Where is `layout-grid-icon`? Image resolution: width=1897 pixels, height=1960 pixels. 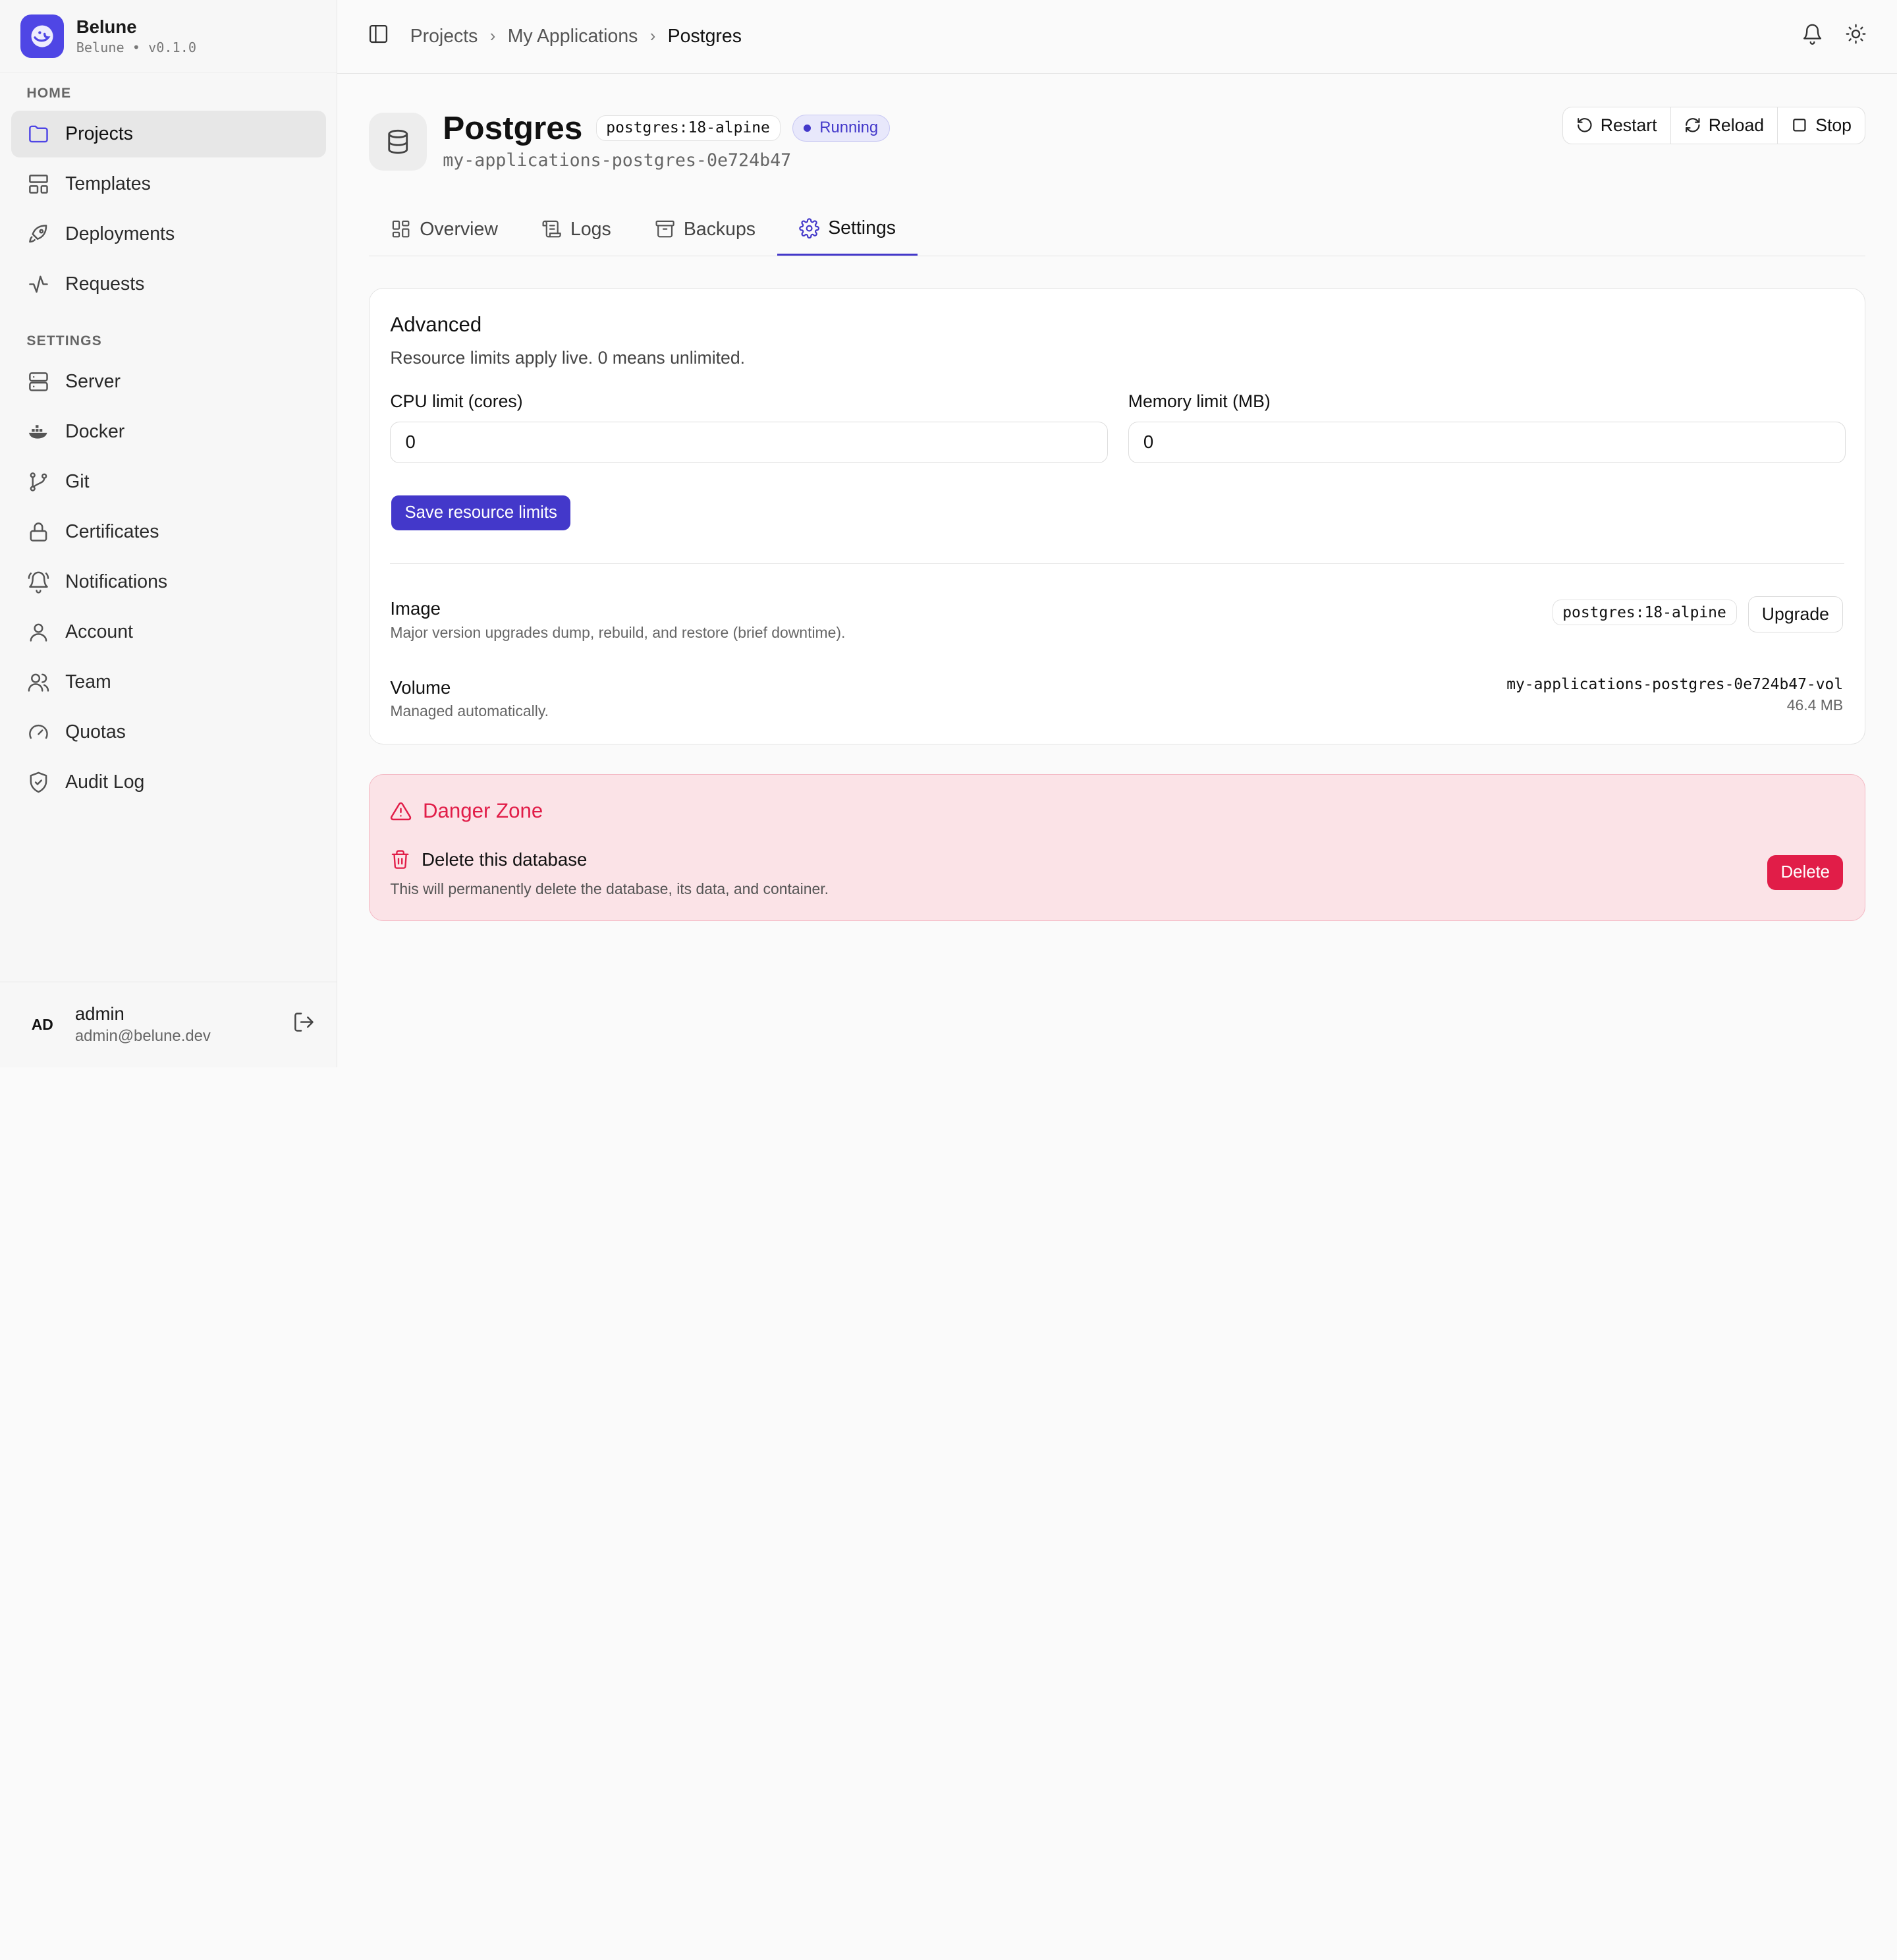
layout-grid-icon is located at coordinates (401, 229).